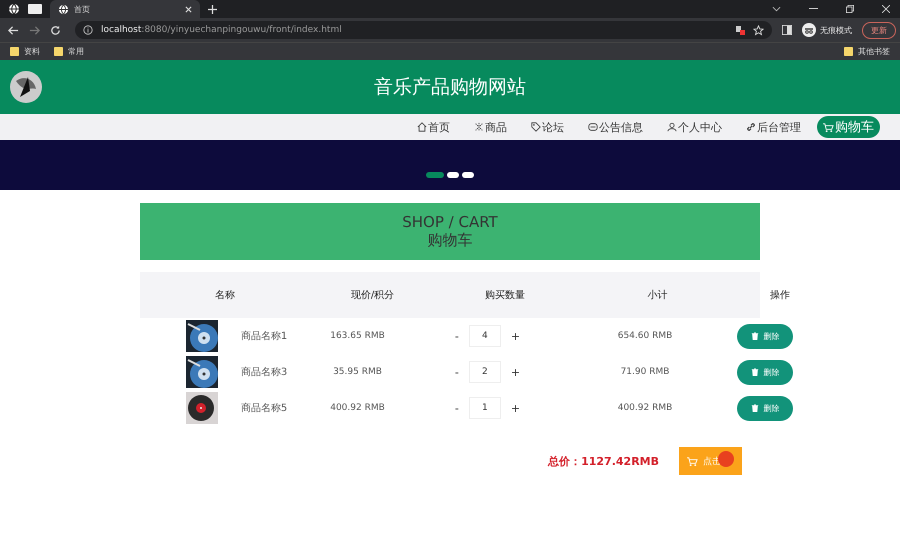 This screenshot has height=546, width=900. Describe the element at coordinates (450, 240) in the screenshot. I see `section-subtitle: 购物车` at that location.